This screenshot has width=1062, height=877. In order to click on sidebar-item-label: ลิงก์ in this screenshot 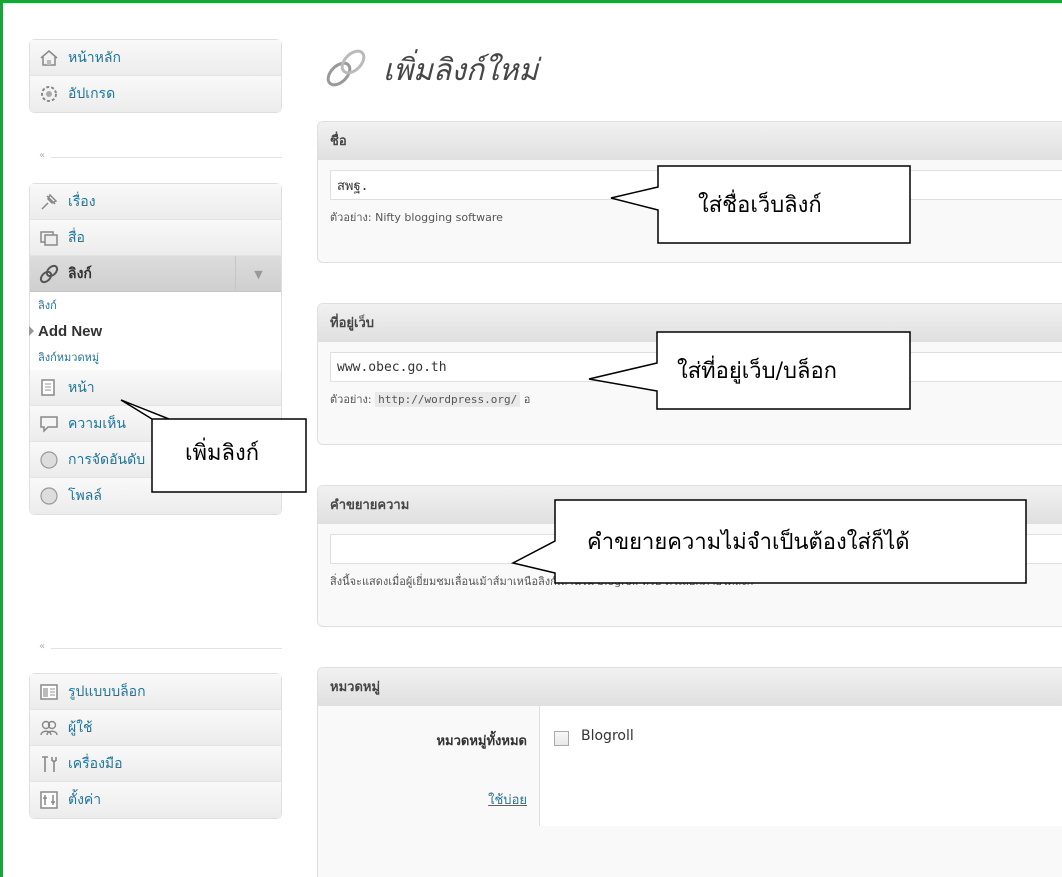, I will do `click(80, 273)`.